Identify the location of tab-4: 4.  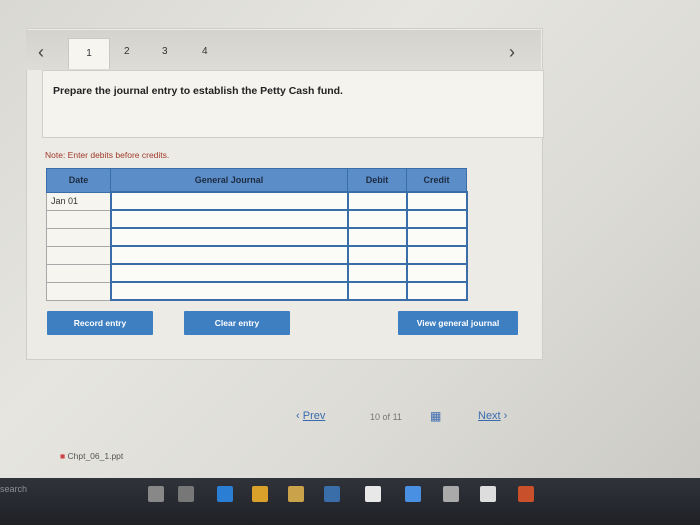
(205, 51).